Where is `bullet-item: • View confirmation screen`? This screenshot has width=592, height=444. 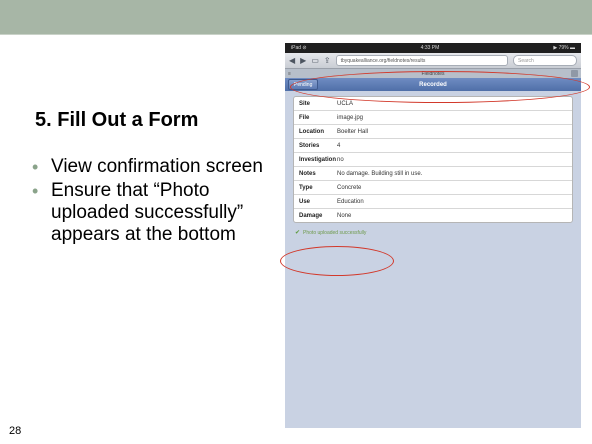
bullet-item: • View confirmation screen is located at coordinates (150, 167).